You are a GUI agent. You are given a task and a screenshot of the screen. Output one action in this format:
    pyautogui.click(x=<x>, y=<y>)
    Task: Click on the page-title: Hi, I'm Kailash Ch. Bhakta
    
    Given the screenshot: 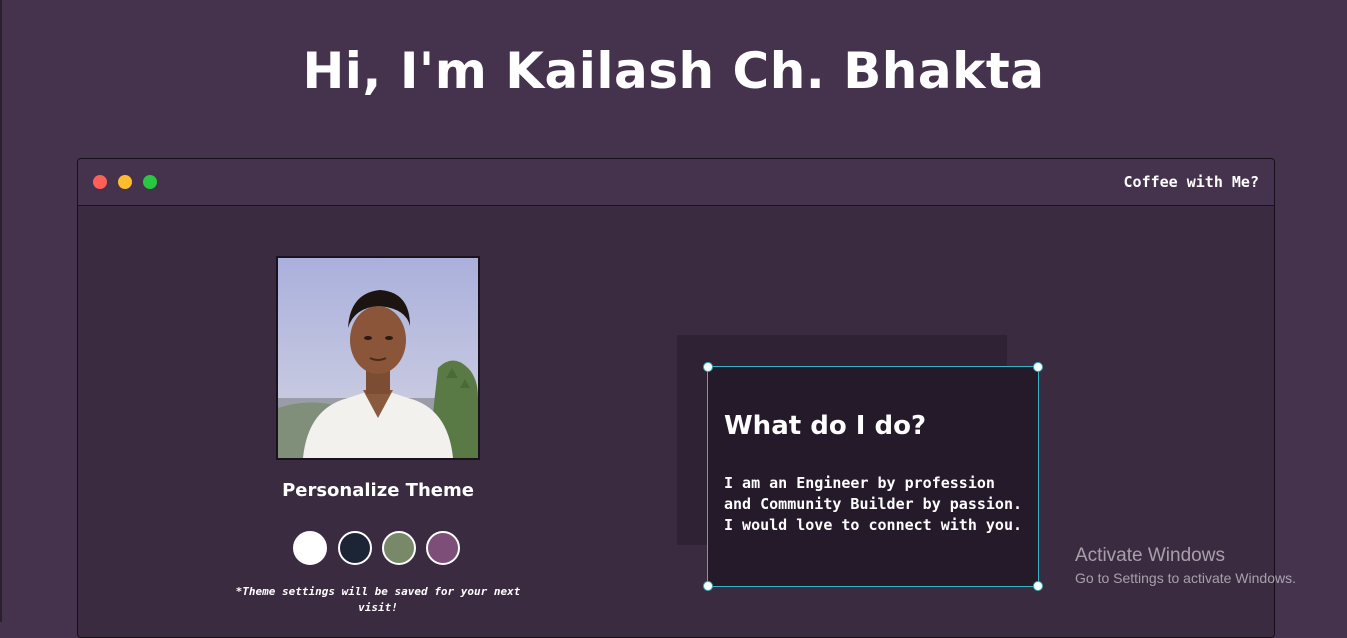 What is the action you would take?
    pyautogui.click(x=673, y=71)
    